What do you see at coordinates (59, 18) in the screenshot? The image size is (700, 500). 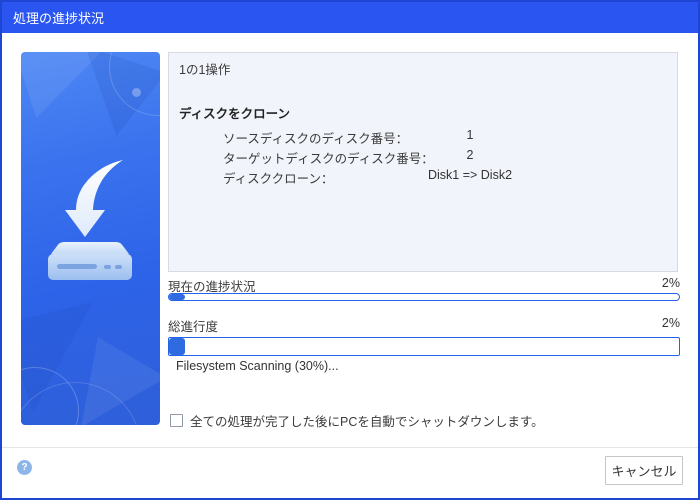 I see `dialog-title: 処理の進捗状況` at bounding box center [59, 18].